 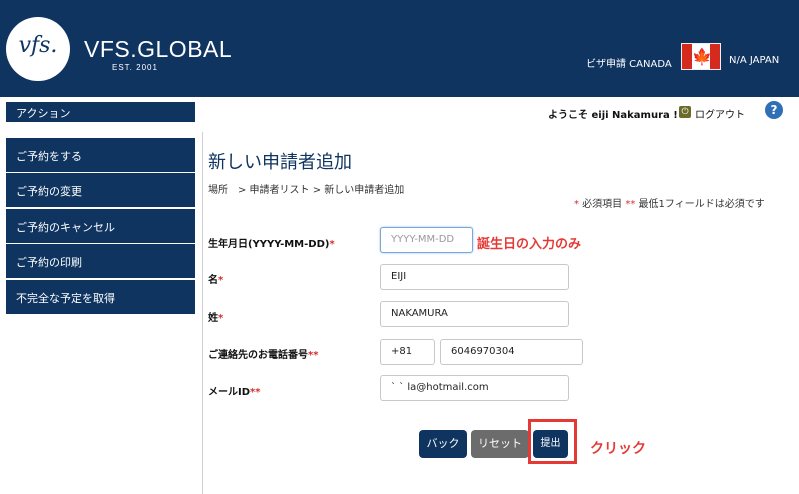 What do you see at coordinates (474, 277) in the screenshot?
I see `first-name-input: EIJI` at bounding box center [474, 277].